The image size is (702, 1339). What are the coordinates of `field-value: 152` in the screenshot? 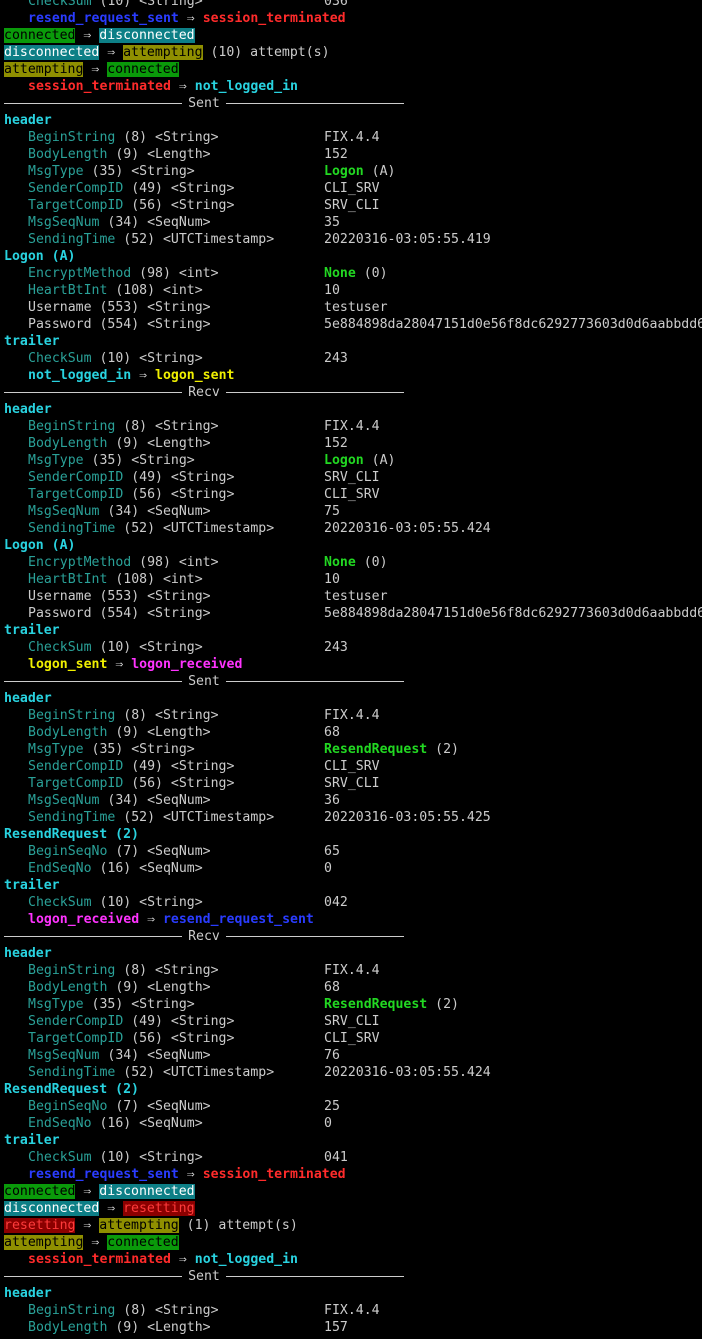 It's located at (336, 443).